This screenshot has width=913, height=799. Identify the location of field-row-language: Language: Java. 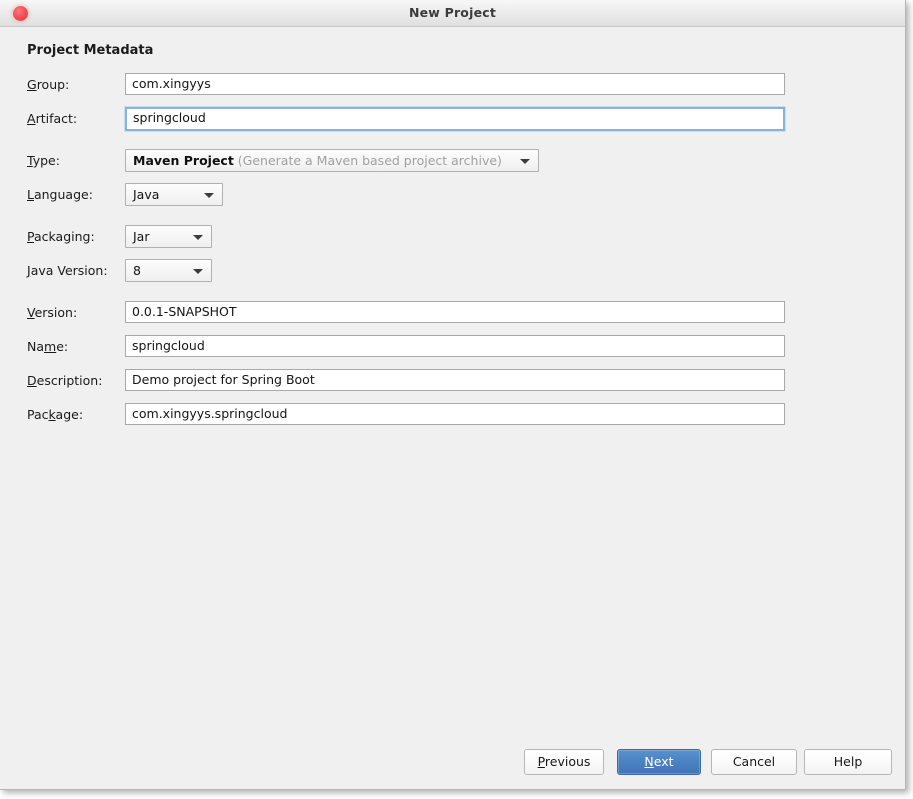
(142, 195).